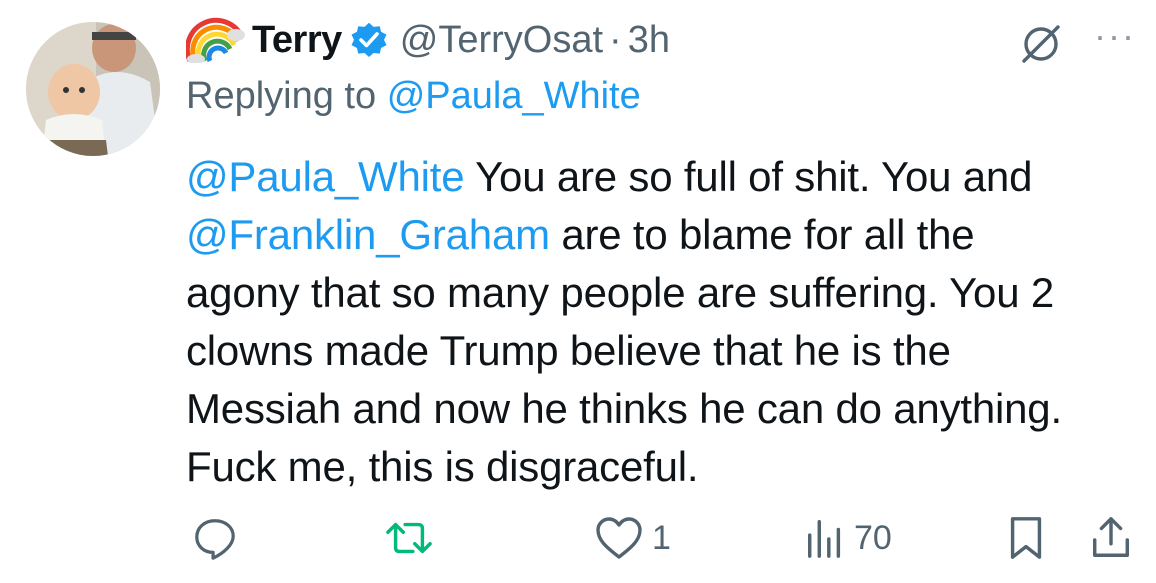 This screenshot has height=583, width=1156. Describe the element at coordinates (568, 350) in the screenshot. I see `tweet-line-text: clowns made Trump believe that he is the` at that location.